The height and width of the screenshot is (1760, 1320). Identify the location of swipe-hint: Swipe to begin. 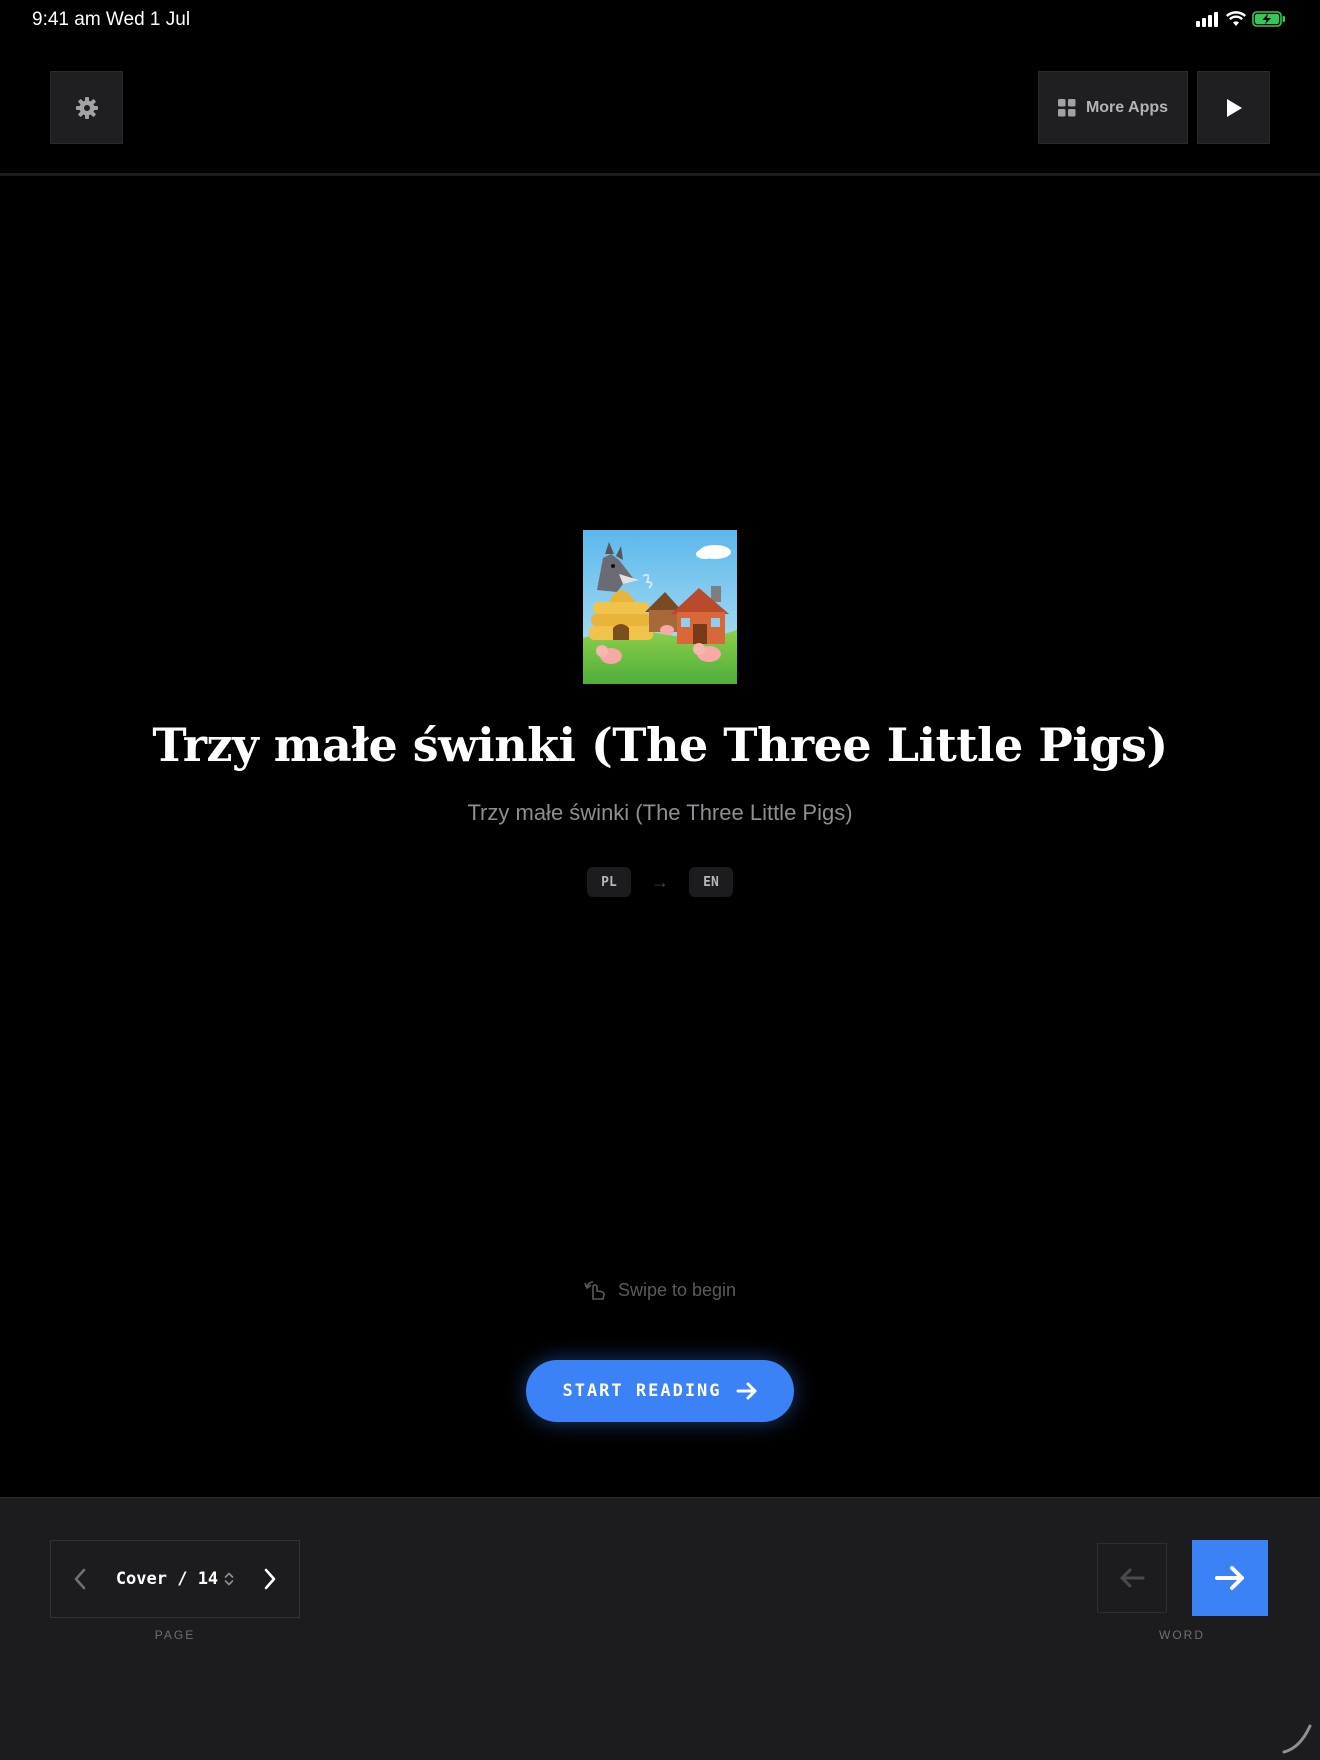
(660, 1290).